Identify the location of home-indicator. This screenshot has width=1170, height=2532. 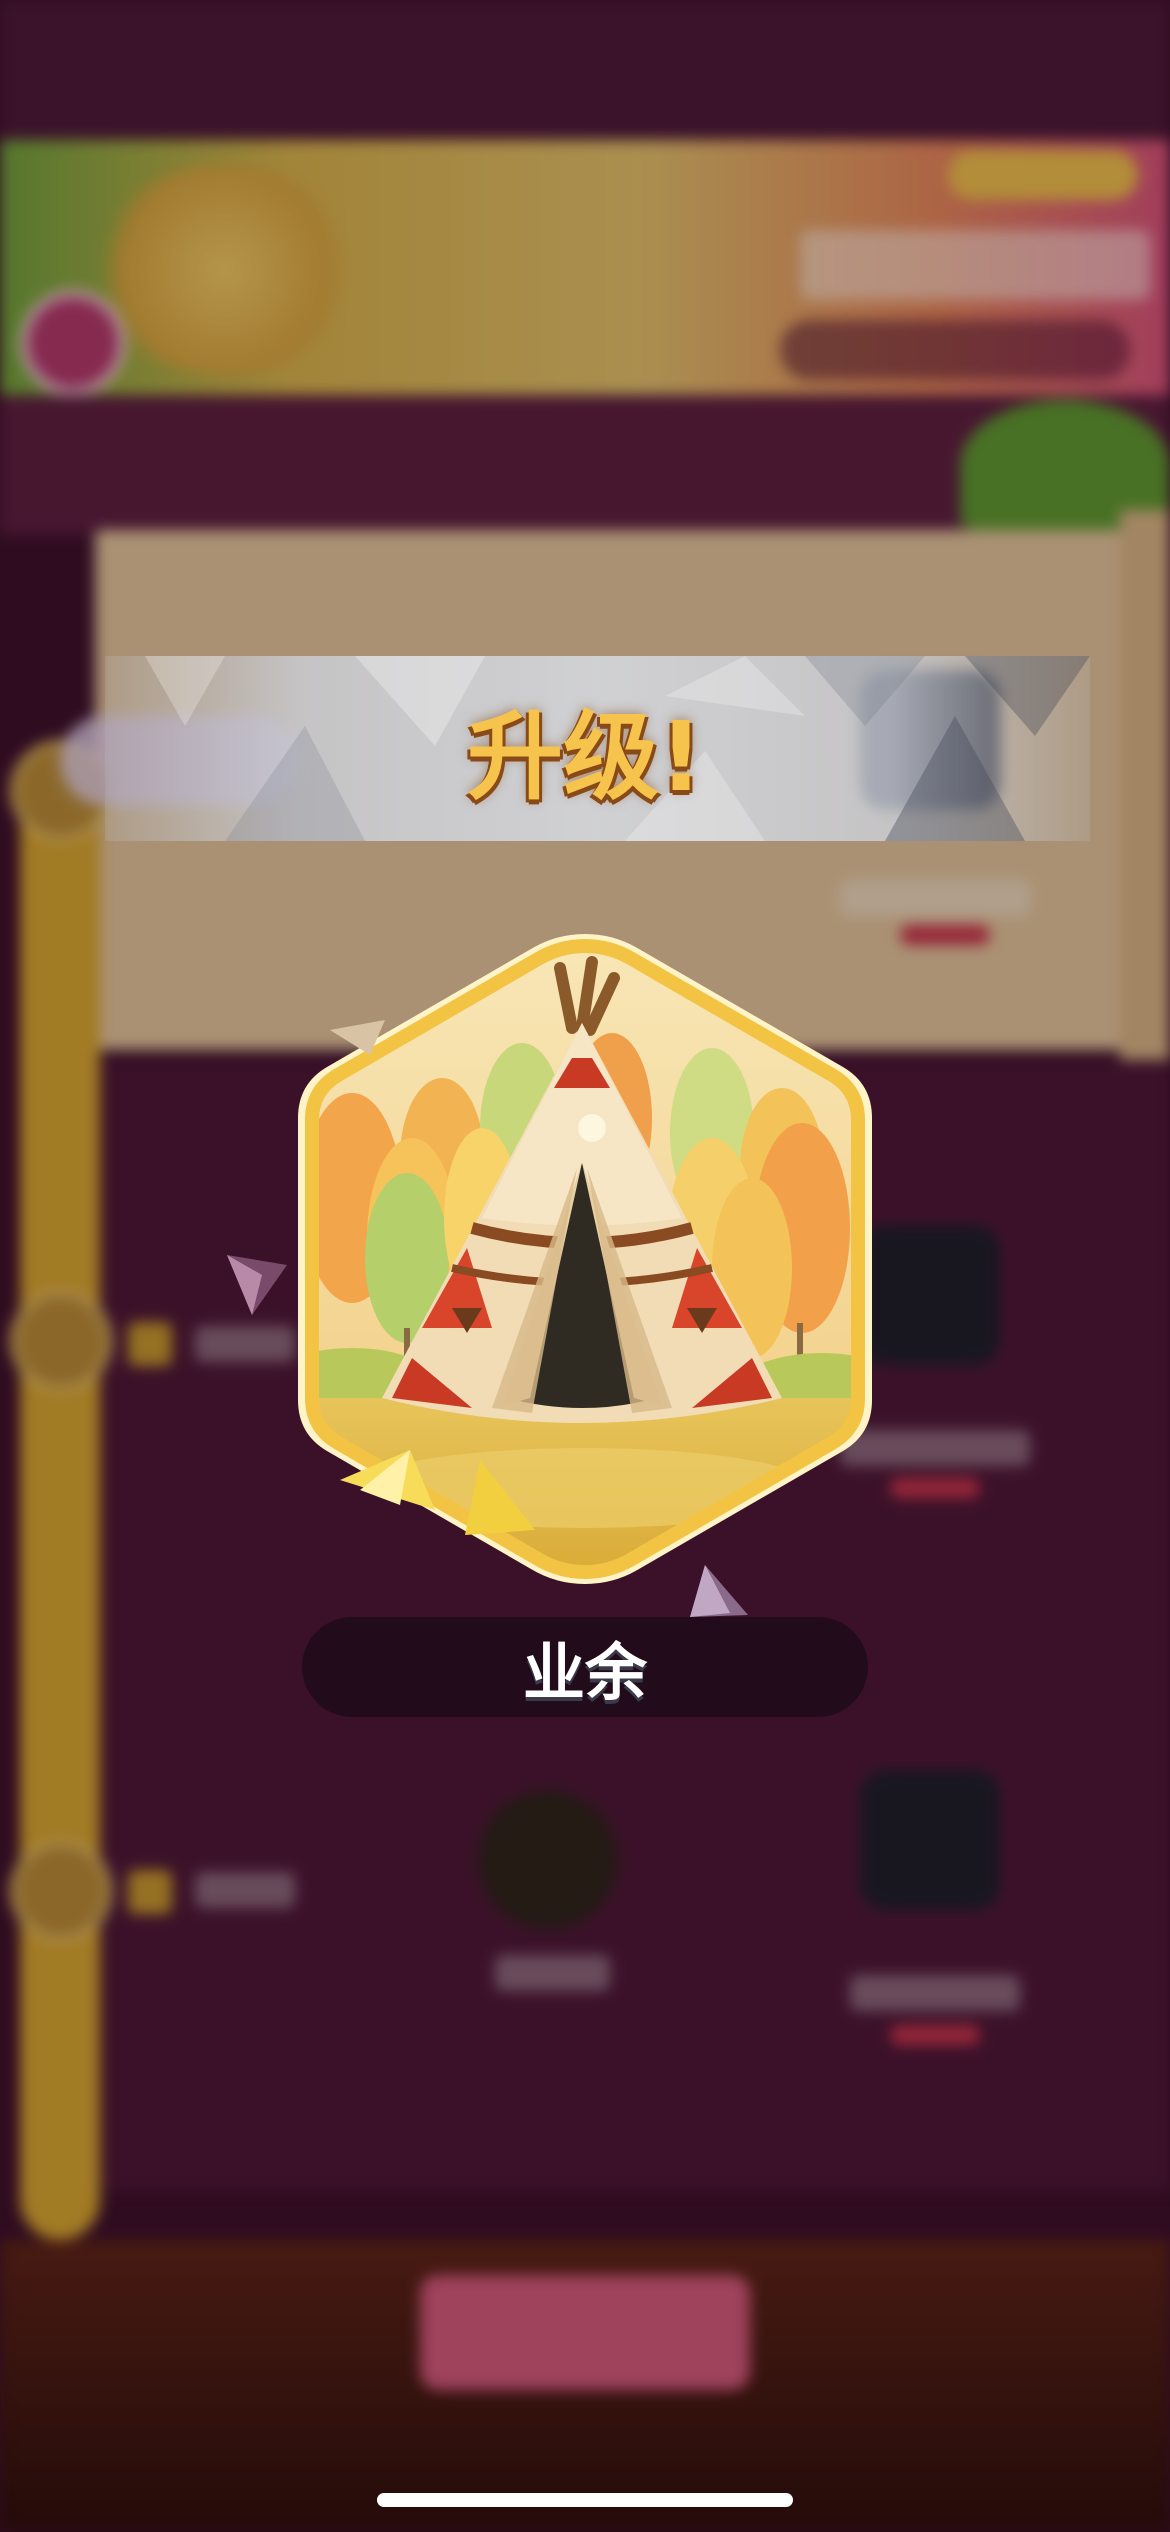
(585, 2500).